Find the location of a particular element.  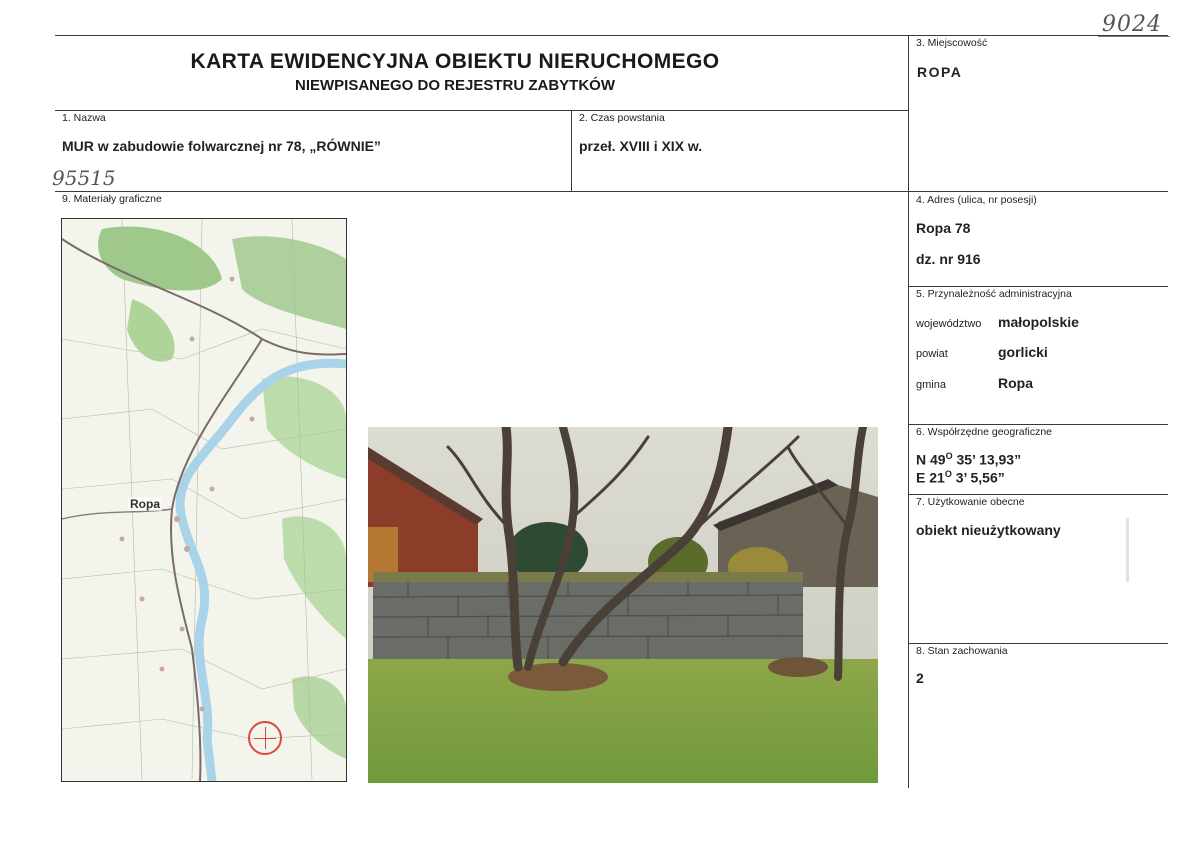

admin-key-county: powiat is located at coordinates (932, 354).